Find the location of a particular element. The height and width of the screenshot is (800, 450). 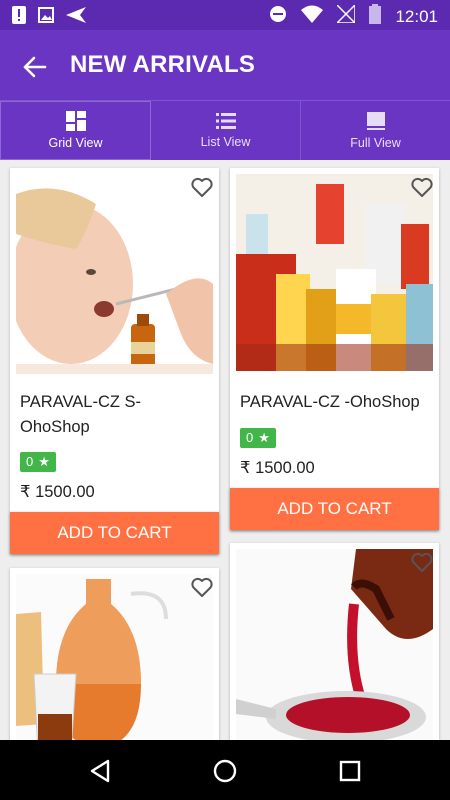

signal-icon is located at coordinates (346, 15).